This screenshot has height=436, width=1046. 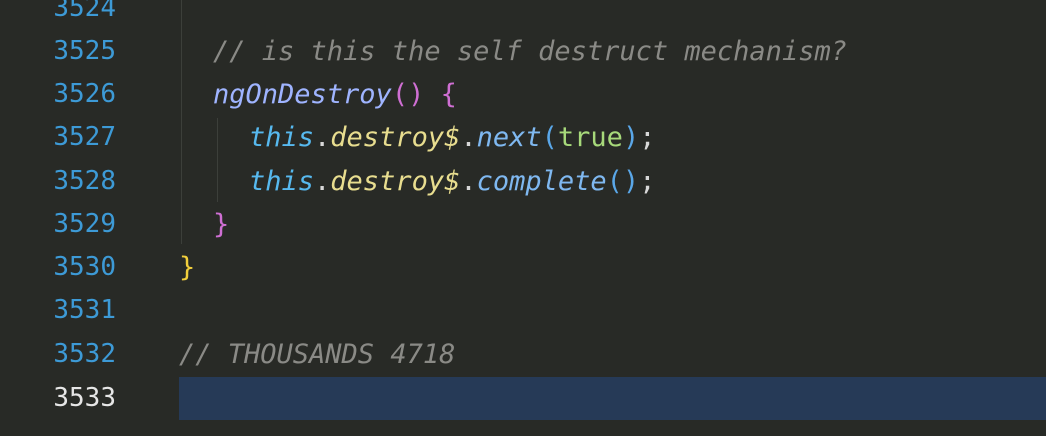 What do you see at coordinates (84, 398) in the screenshot?
I see `line-number-active: 3533` at bounding box center [84, 398].